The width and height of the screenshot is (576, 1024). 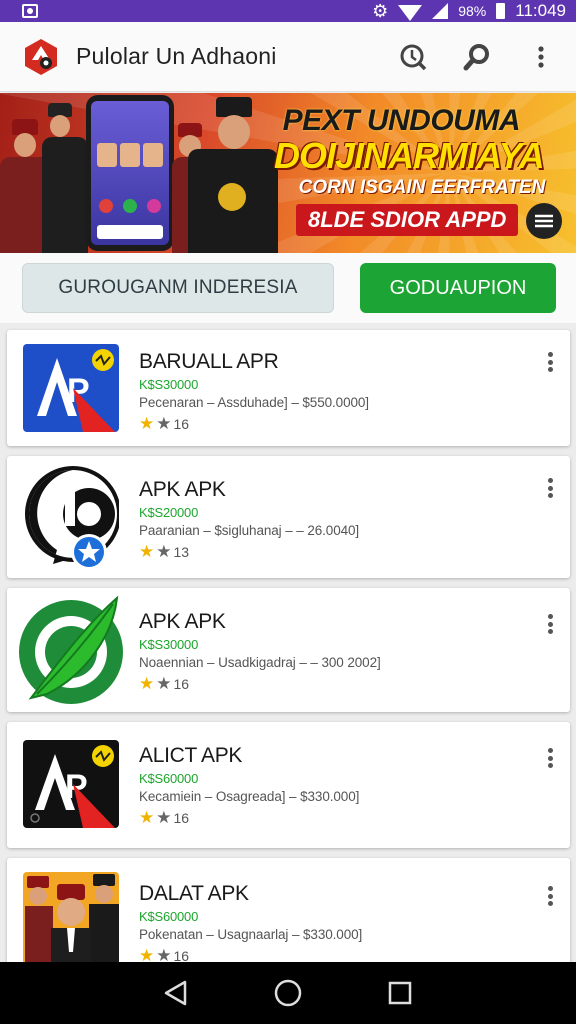 I want to click on app-rating: ★ ★ 13, so click(x=164, y=552).